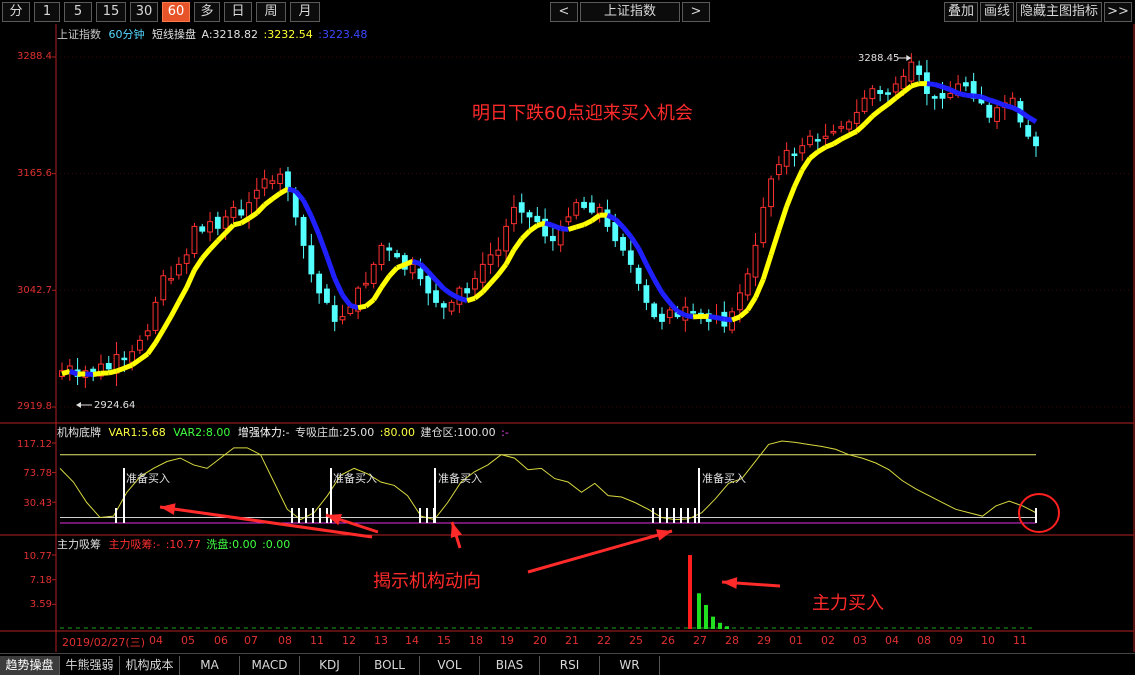 Image resolution: width=1135 pixels, height=675 pixels. I want to click on period-tab-3: 15, so click(111, 12).